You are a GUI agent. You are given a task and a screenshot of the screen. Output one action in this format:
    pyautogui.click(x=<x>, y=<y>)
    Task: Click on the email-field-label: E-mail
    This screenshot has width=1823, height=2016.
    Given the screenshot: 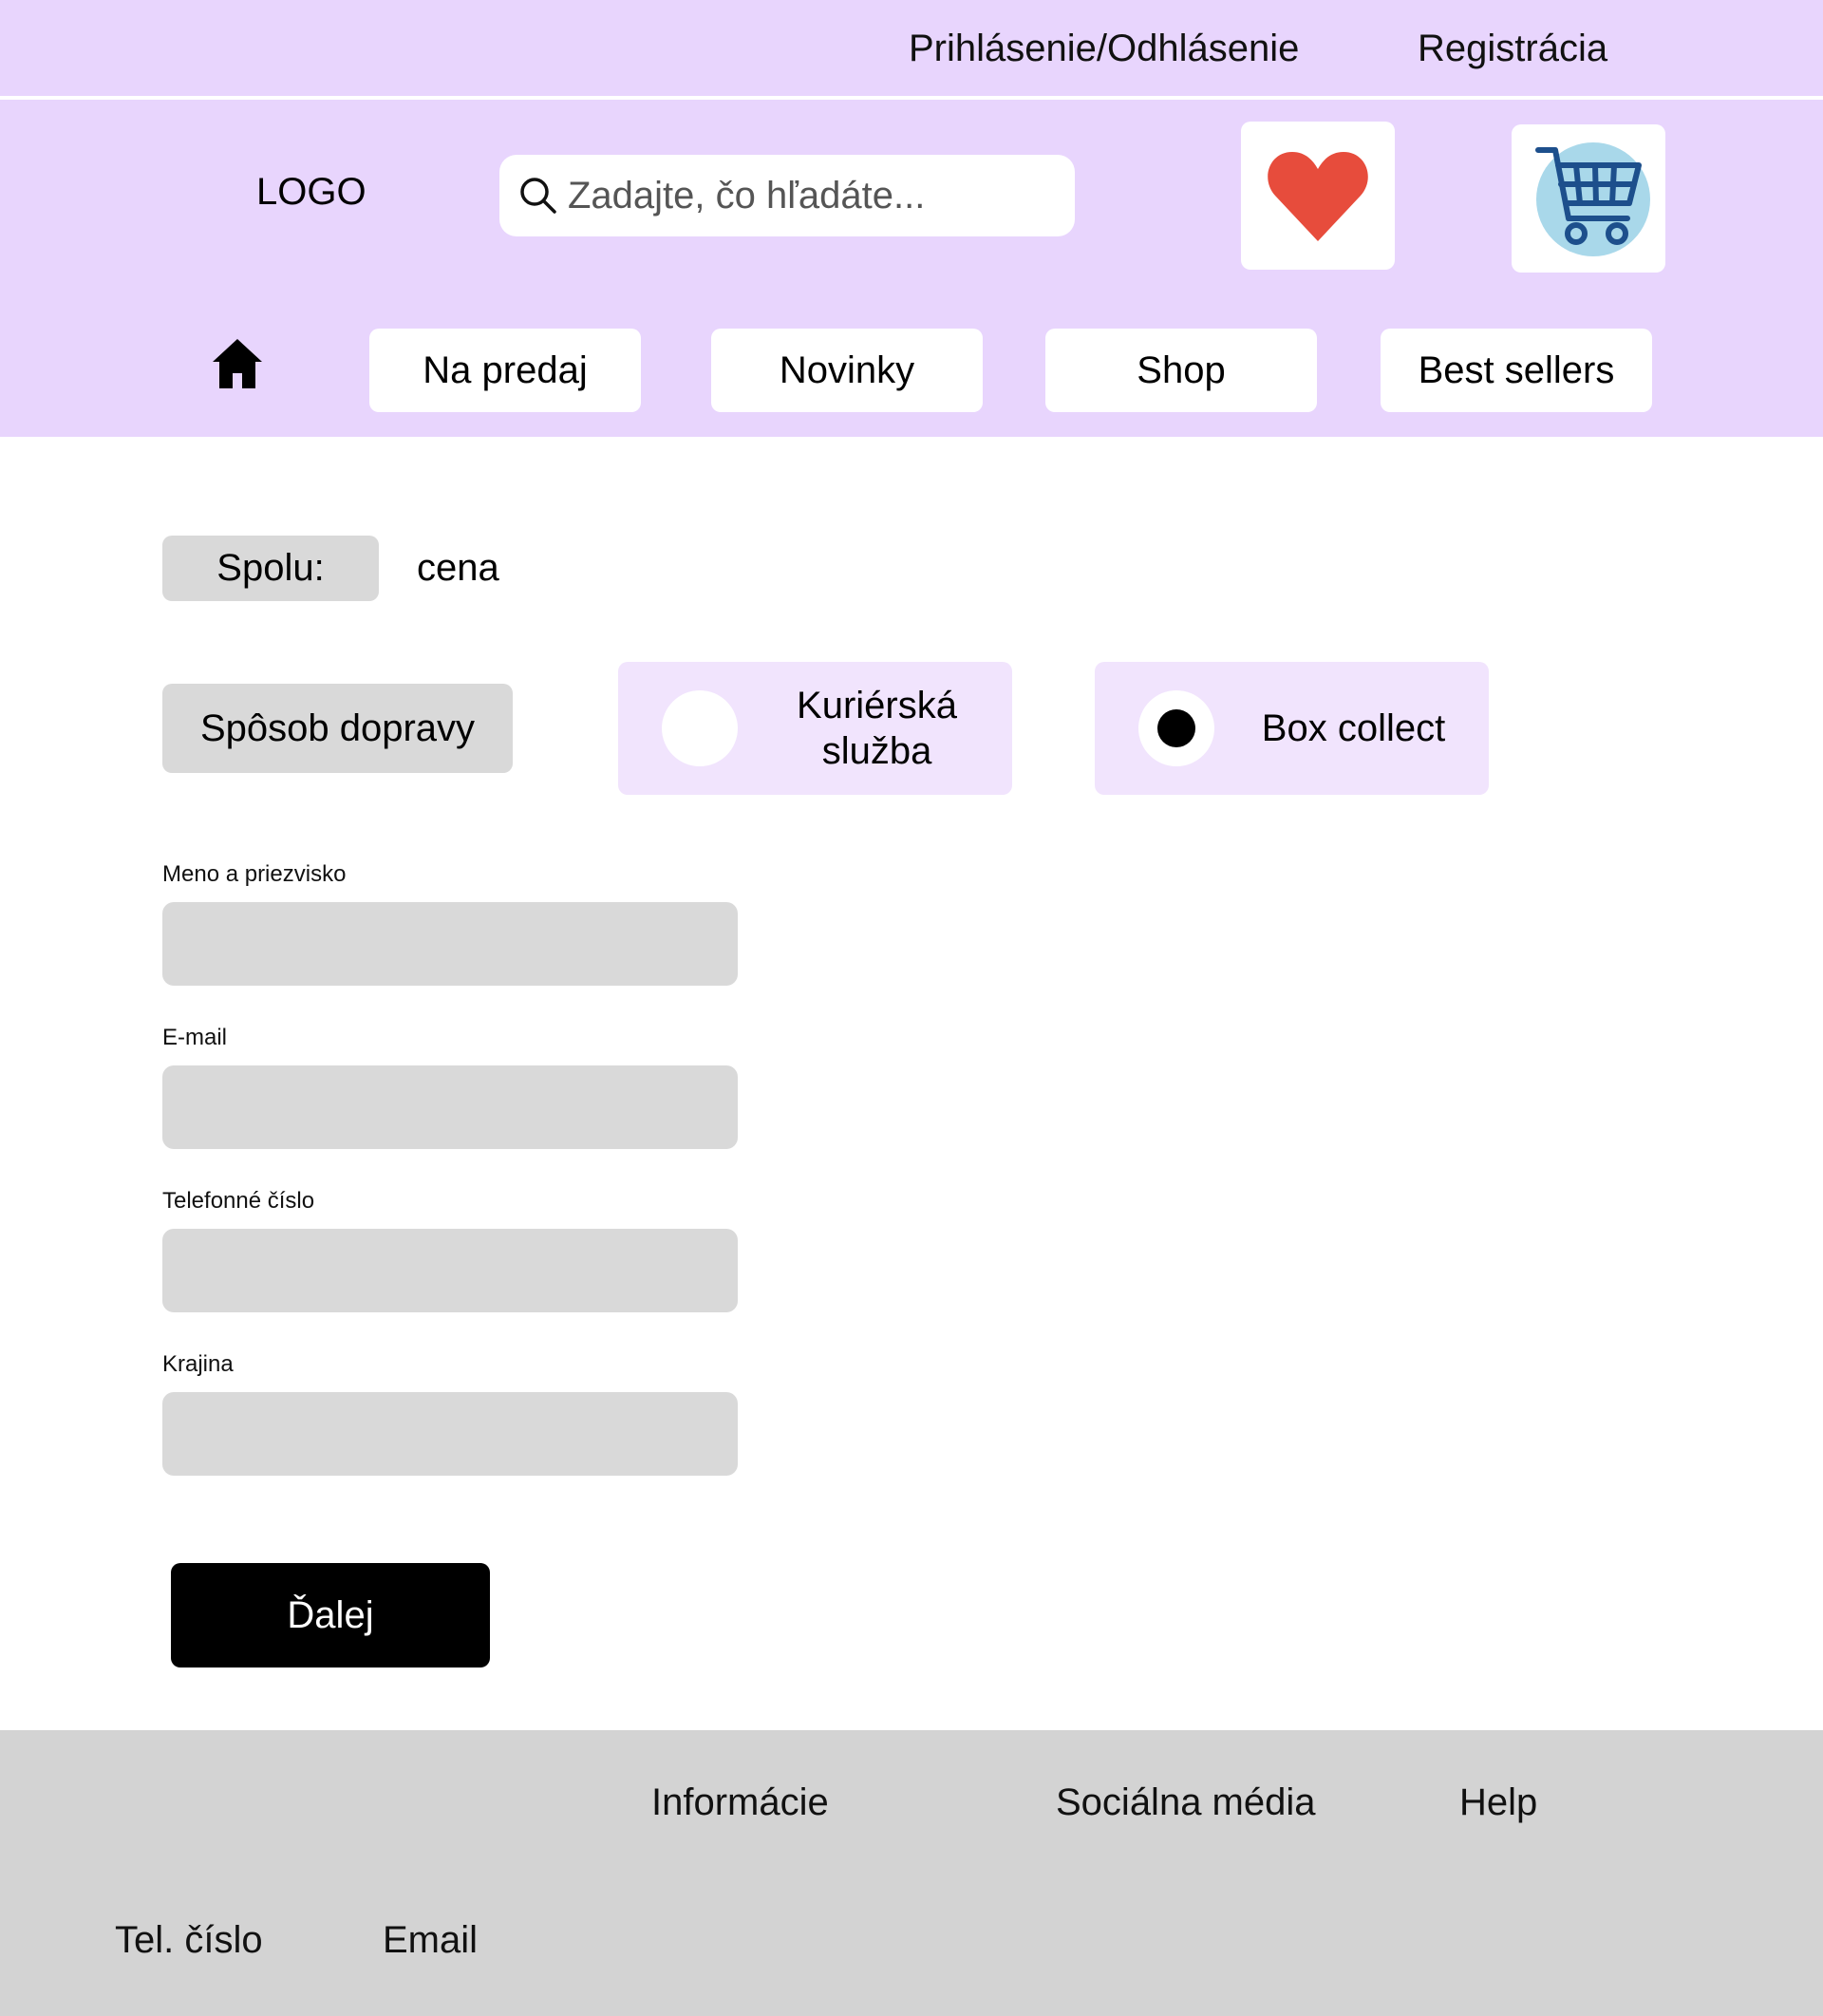 What is the action you would take?
    pyautogui.click(x=195, y=1037)
    